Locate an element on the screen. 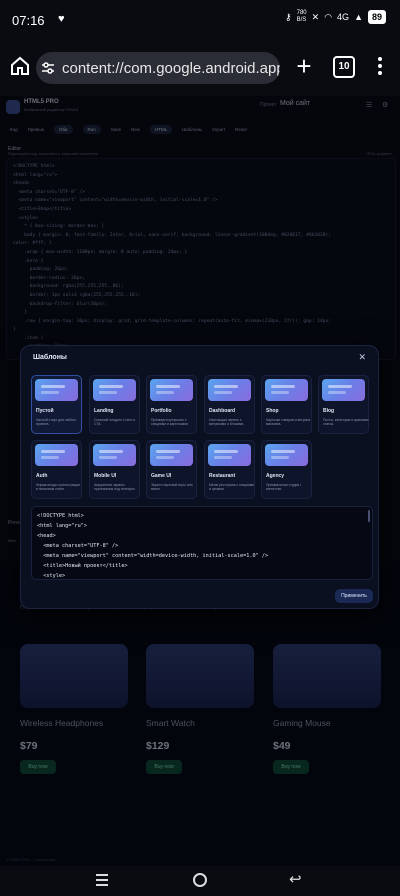  modal-title: Шаблоны is located at coordinates (50, 357).